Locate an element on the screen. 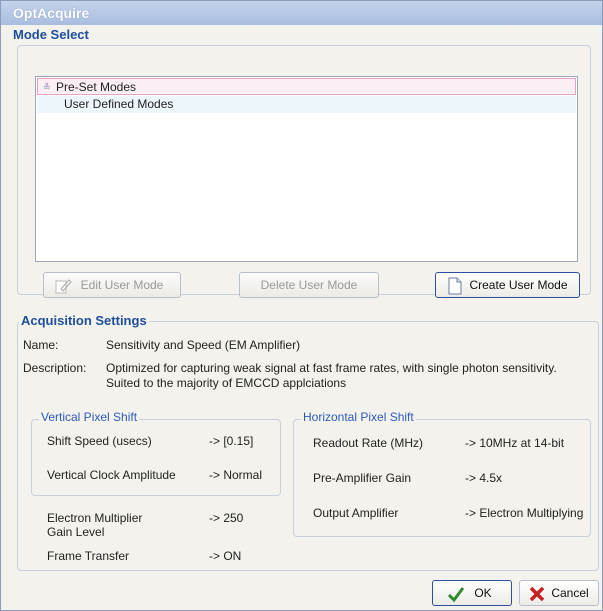  vertical-clock-amplitude-label: Vertical Clock Amplitude is located at coordinates (111, 475).